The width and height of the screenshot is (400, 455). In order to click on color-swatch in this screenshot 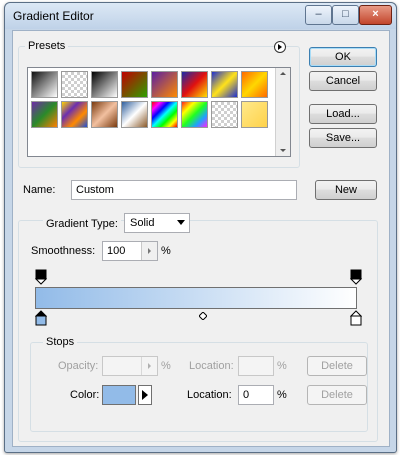, I will do `click(119, 395)`.